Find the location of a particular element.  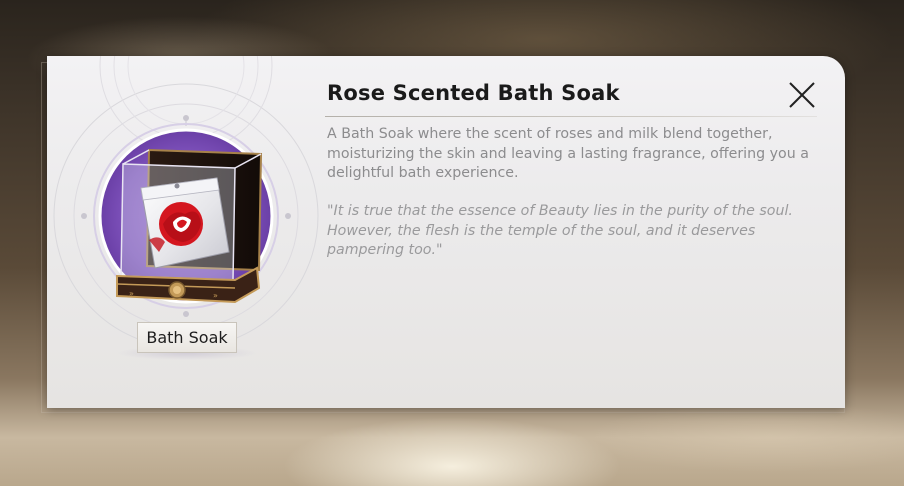

bath-soak-image: » » is located at coordinates (186, 216).